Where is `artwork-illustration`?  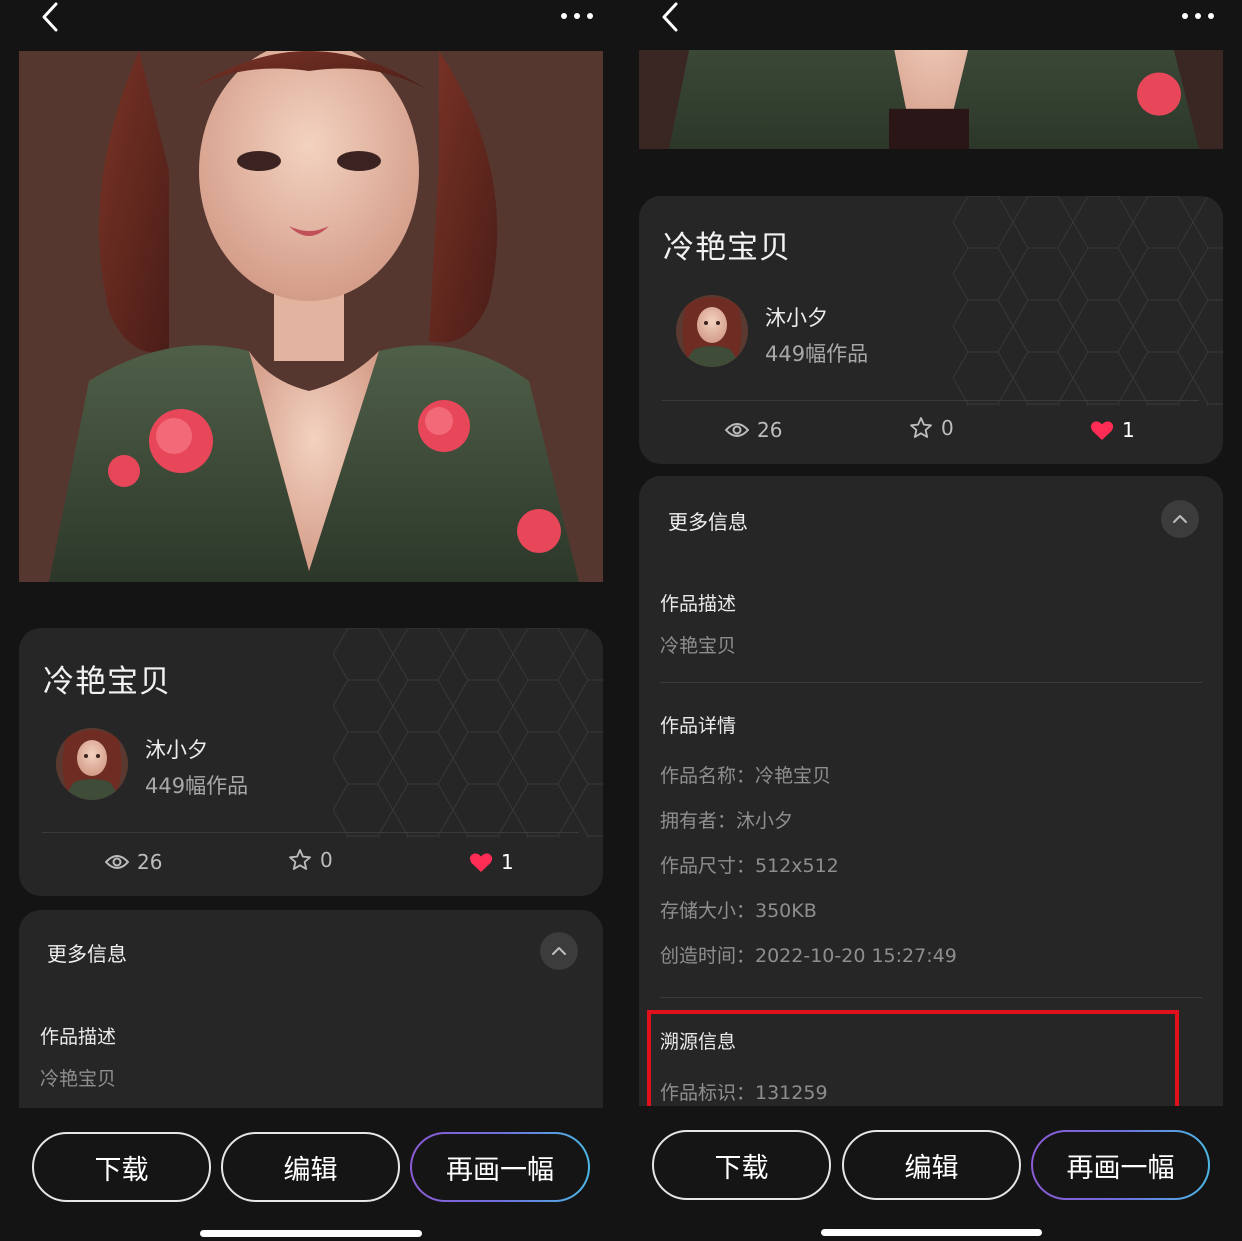 artwork-illustration is located at coordinates (931, 99).